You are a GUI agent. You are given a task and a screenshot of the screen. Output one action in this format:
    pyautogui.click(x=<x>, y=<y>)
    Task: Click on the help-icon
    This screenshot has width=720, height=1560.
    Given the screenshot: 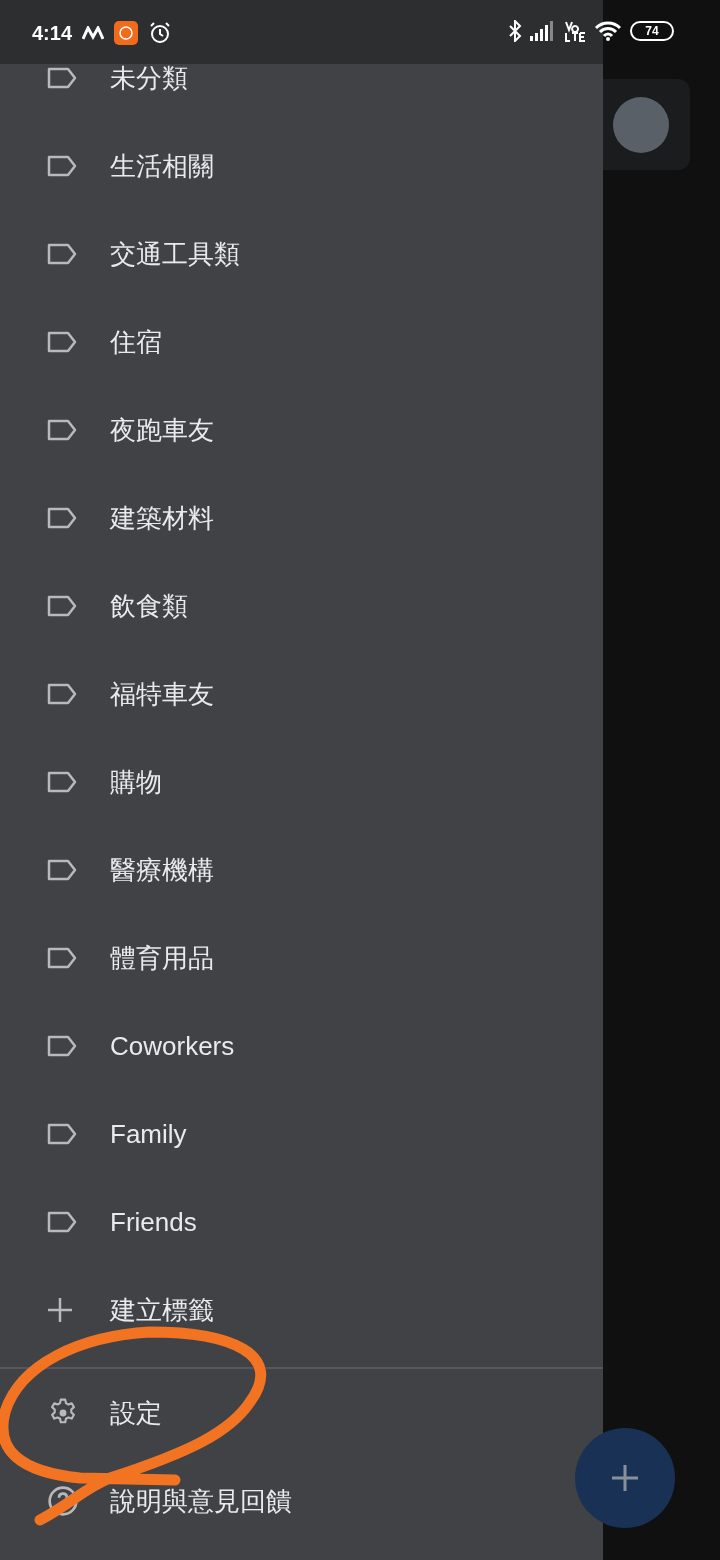 What is the action you would take?
    pyautogui.click(x=63, y=1501)
    